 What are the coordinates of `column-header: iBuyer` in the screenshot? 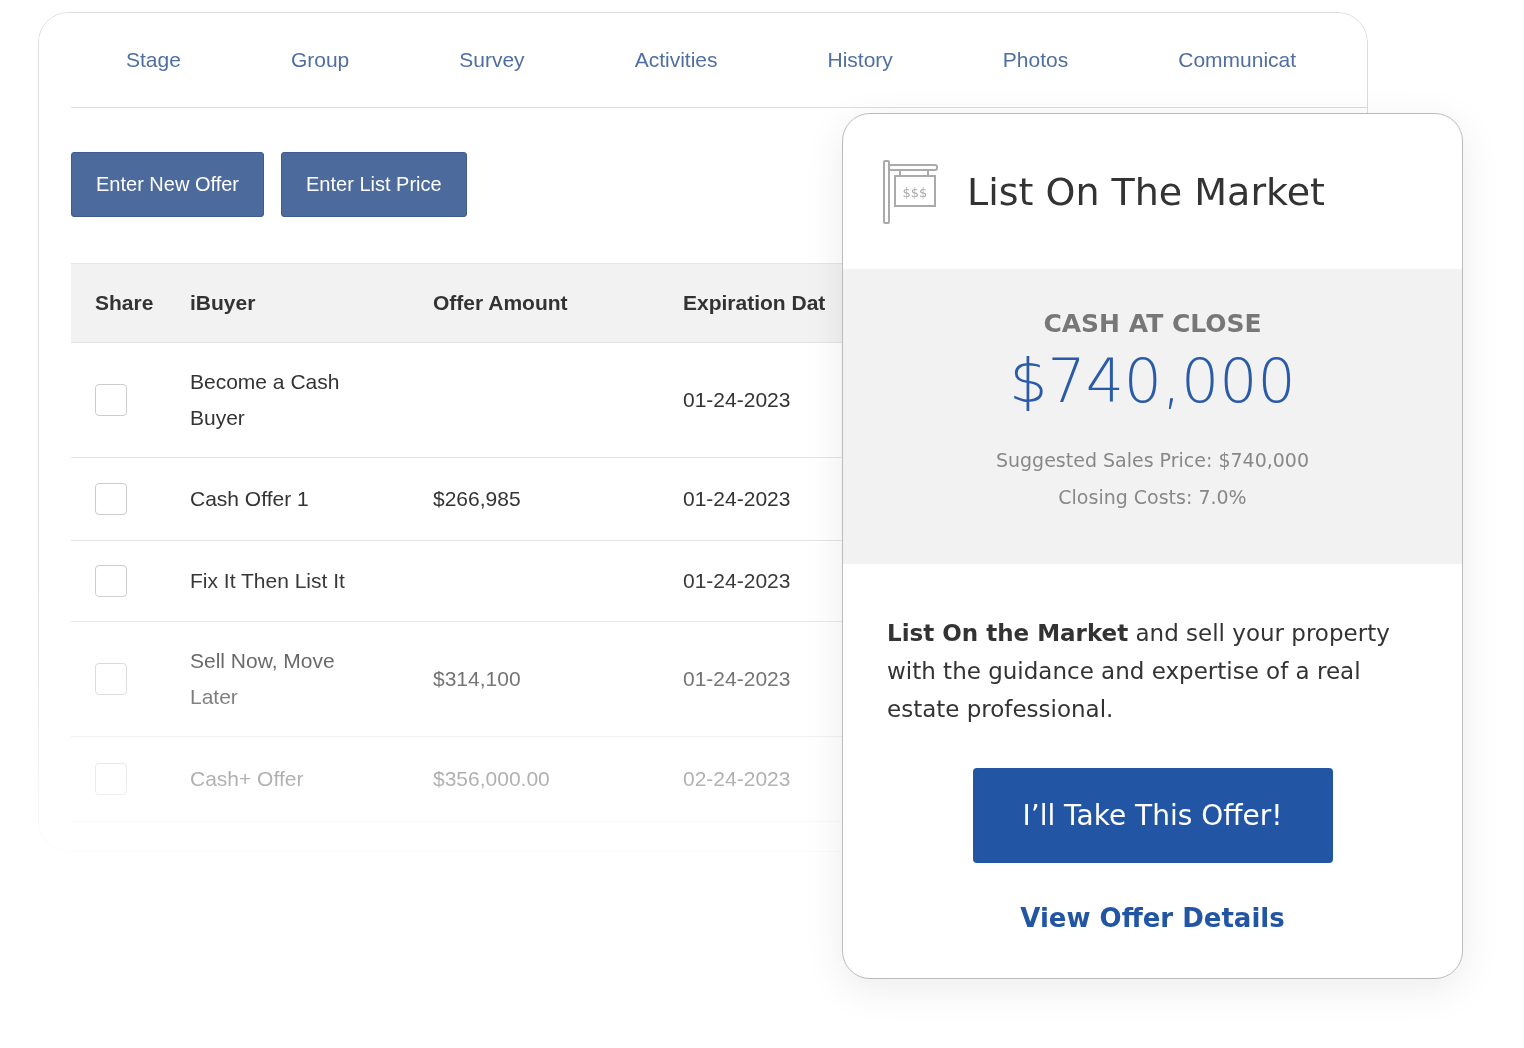 It's located at (223, 303).